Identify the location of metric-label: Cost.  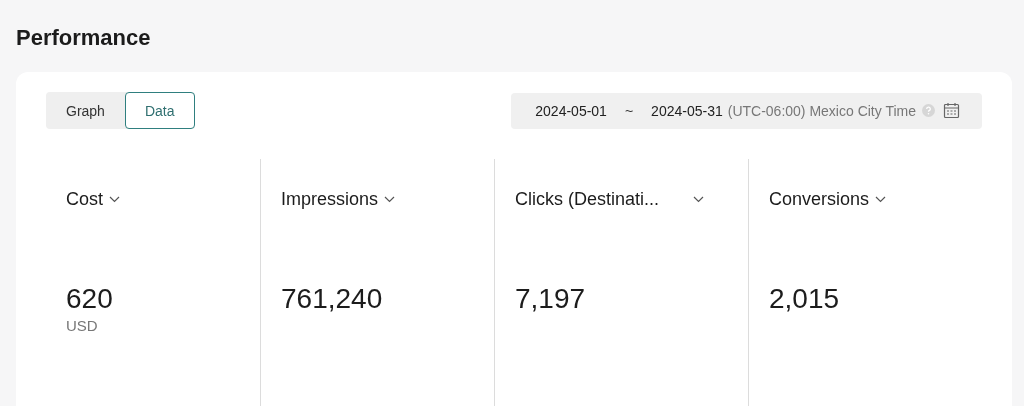
(84, 199).